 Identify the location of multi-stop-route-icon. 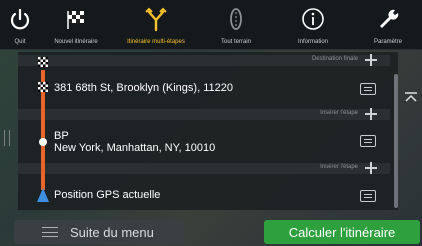
(156, 19).